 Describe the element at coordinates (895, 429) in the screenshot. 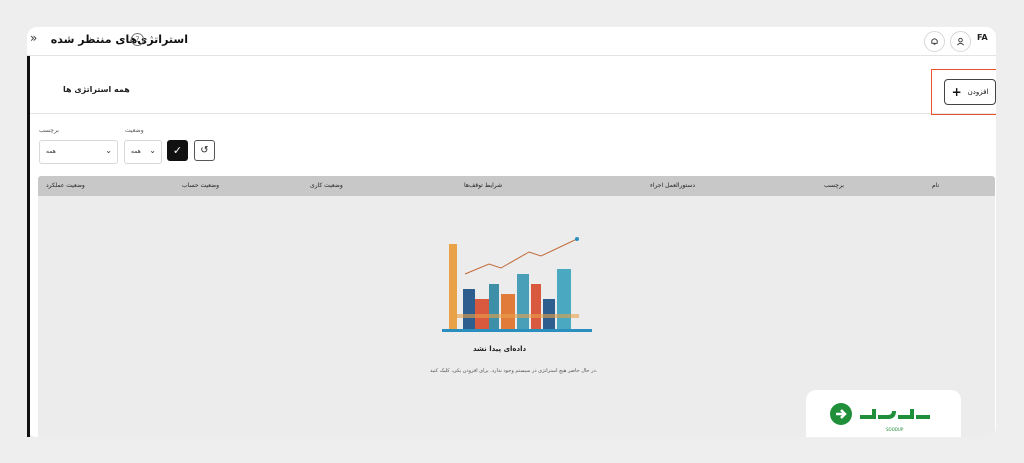

I see `brand-name: SOODUP` at that location.